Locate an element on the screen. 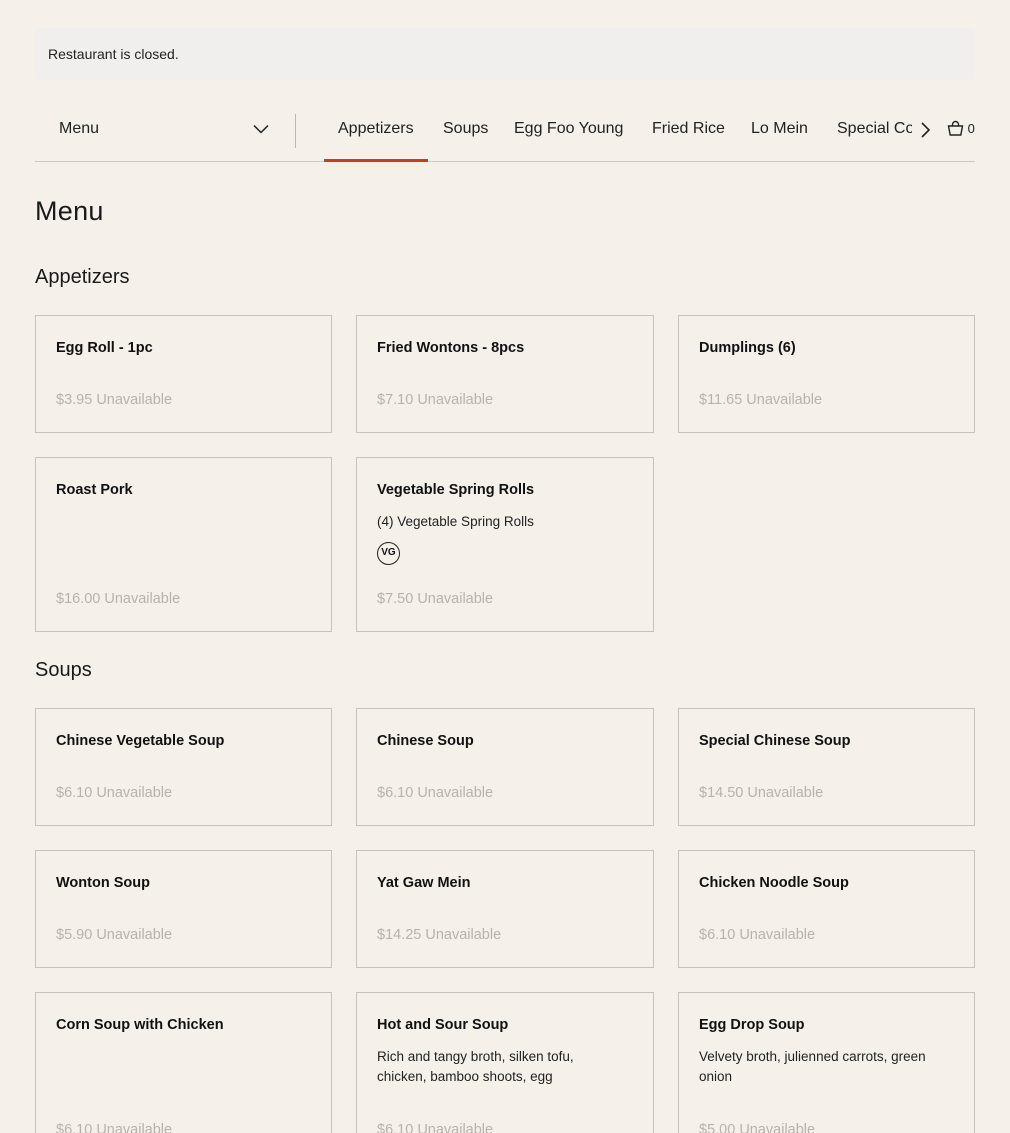  item-name: Fried Wontons - 8pcs is located at coordinates (451, 348).